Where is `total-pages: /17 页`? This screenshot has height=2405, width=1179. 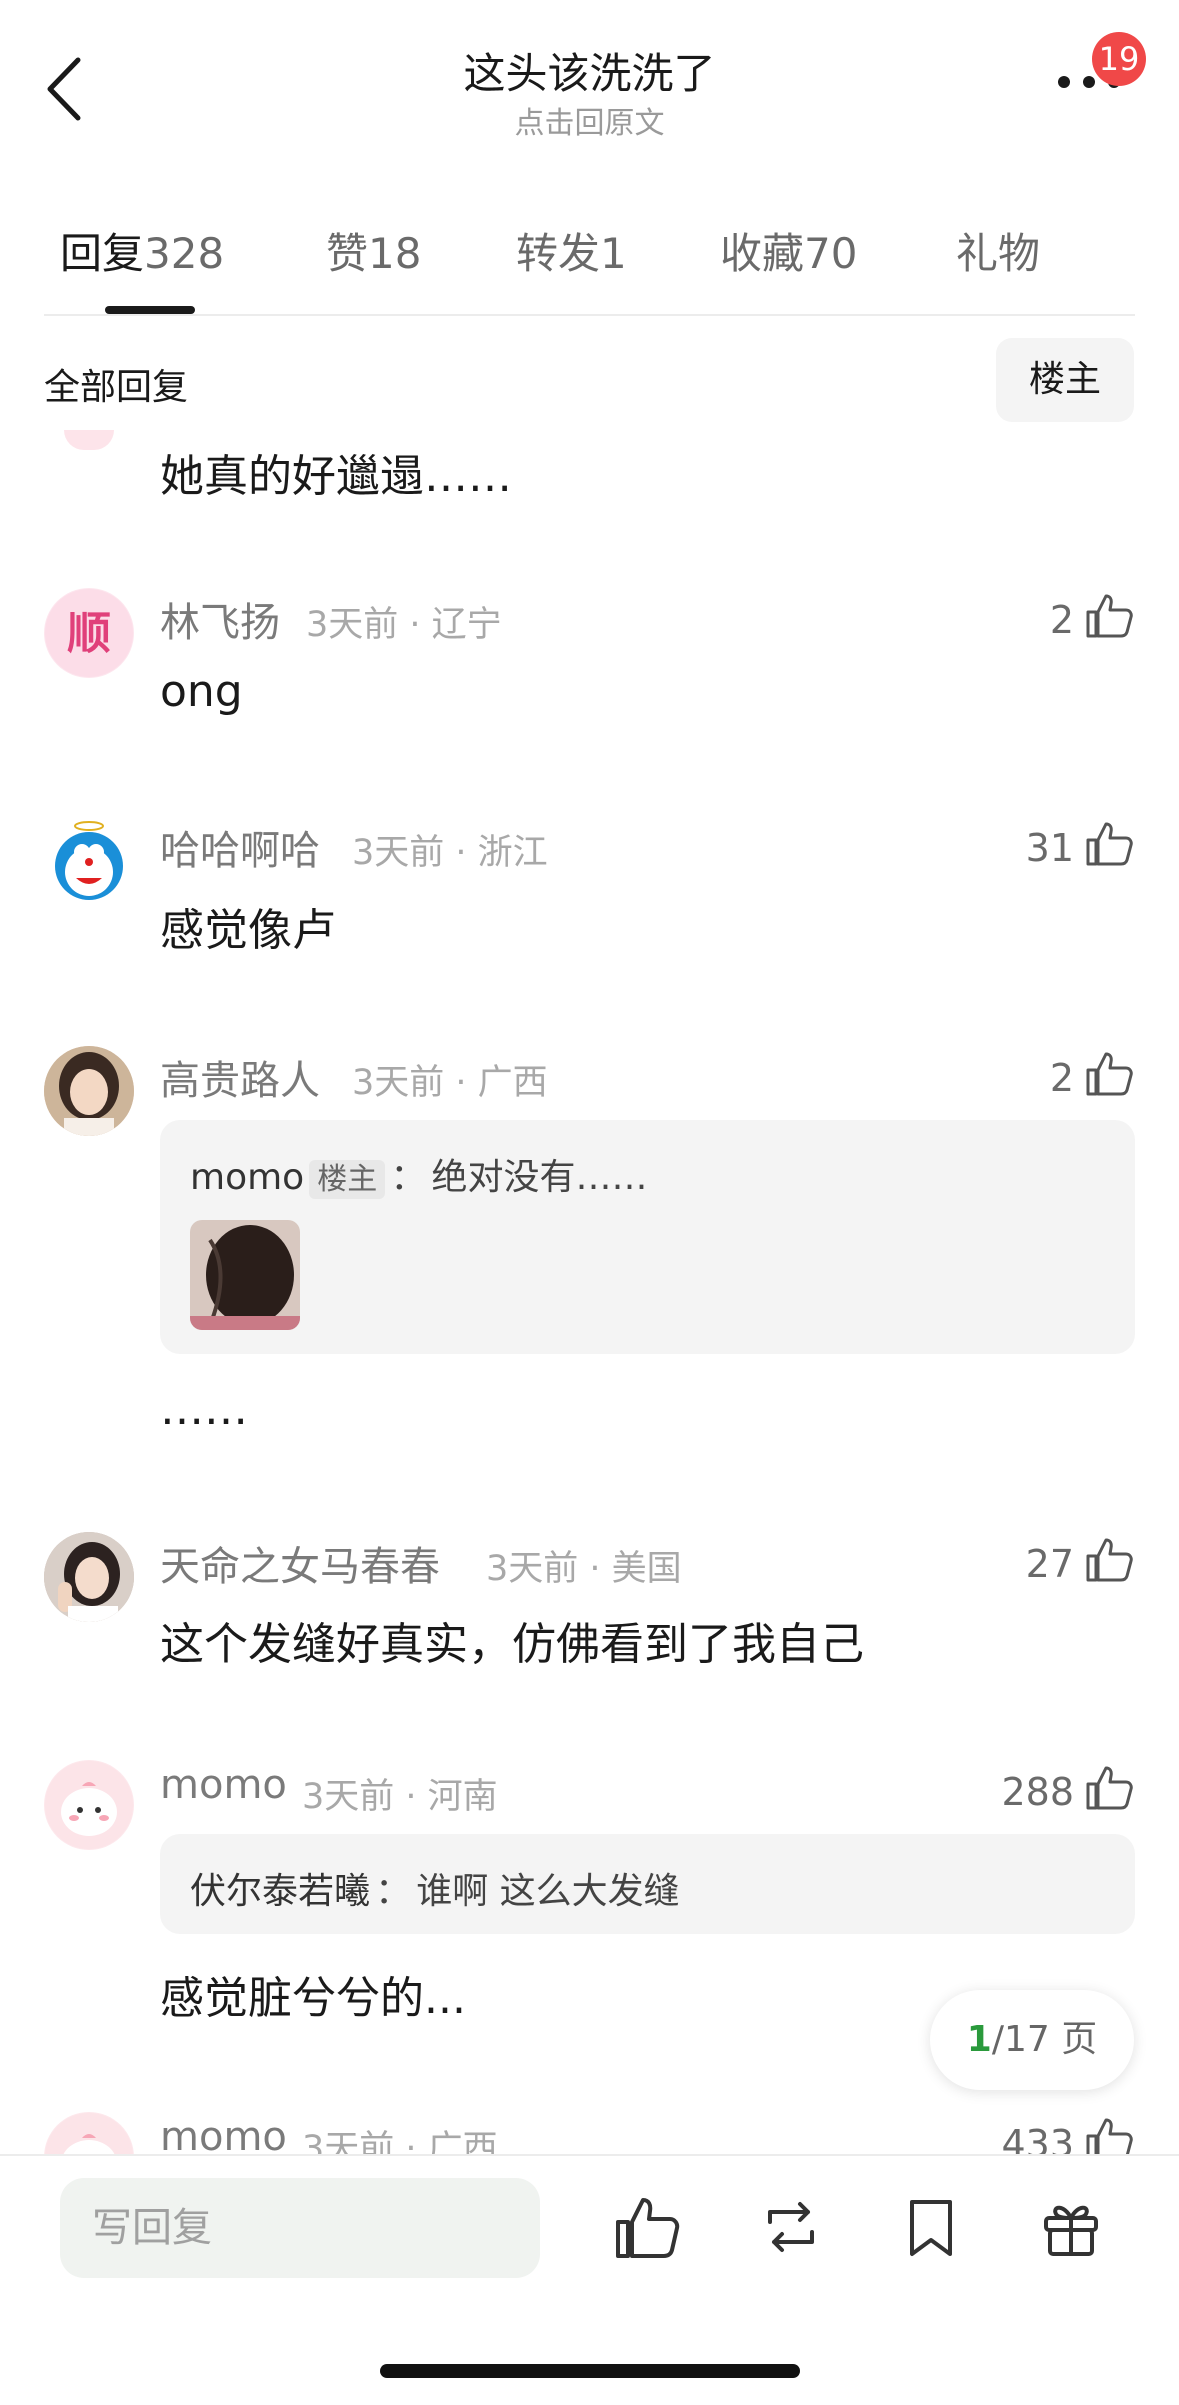
total-pages: /17 页 is located at coordinates (1044, 2039).